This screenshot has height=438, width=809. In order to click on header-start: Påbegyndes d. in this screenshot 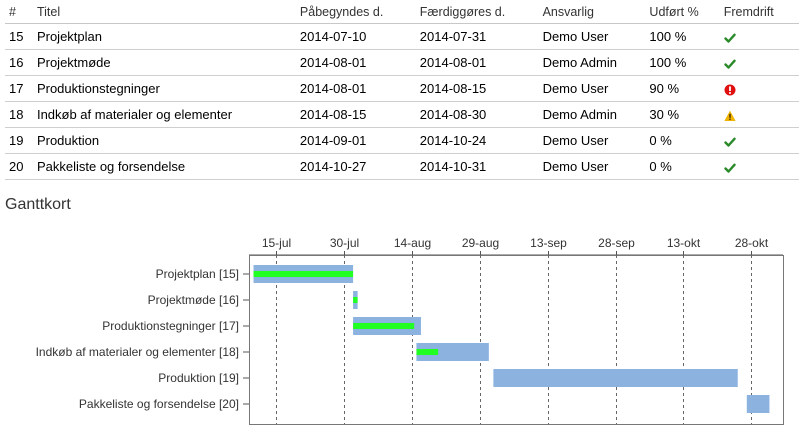, I will do `click(355, 12)`.